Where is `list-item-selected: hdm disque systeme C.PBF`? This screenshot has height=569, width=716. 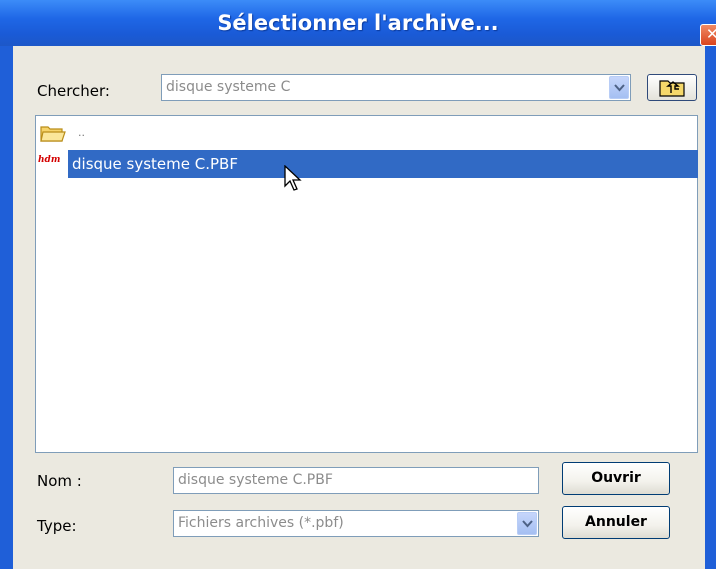
list-item-selected: hdm disque systeme C.PBF is located at coordinates (367, 164).